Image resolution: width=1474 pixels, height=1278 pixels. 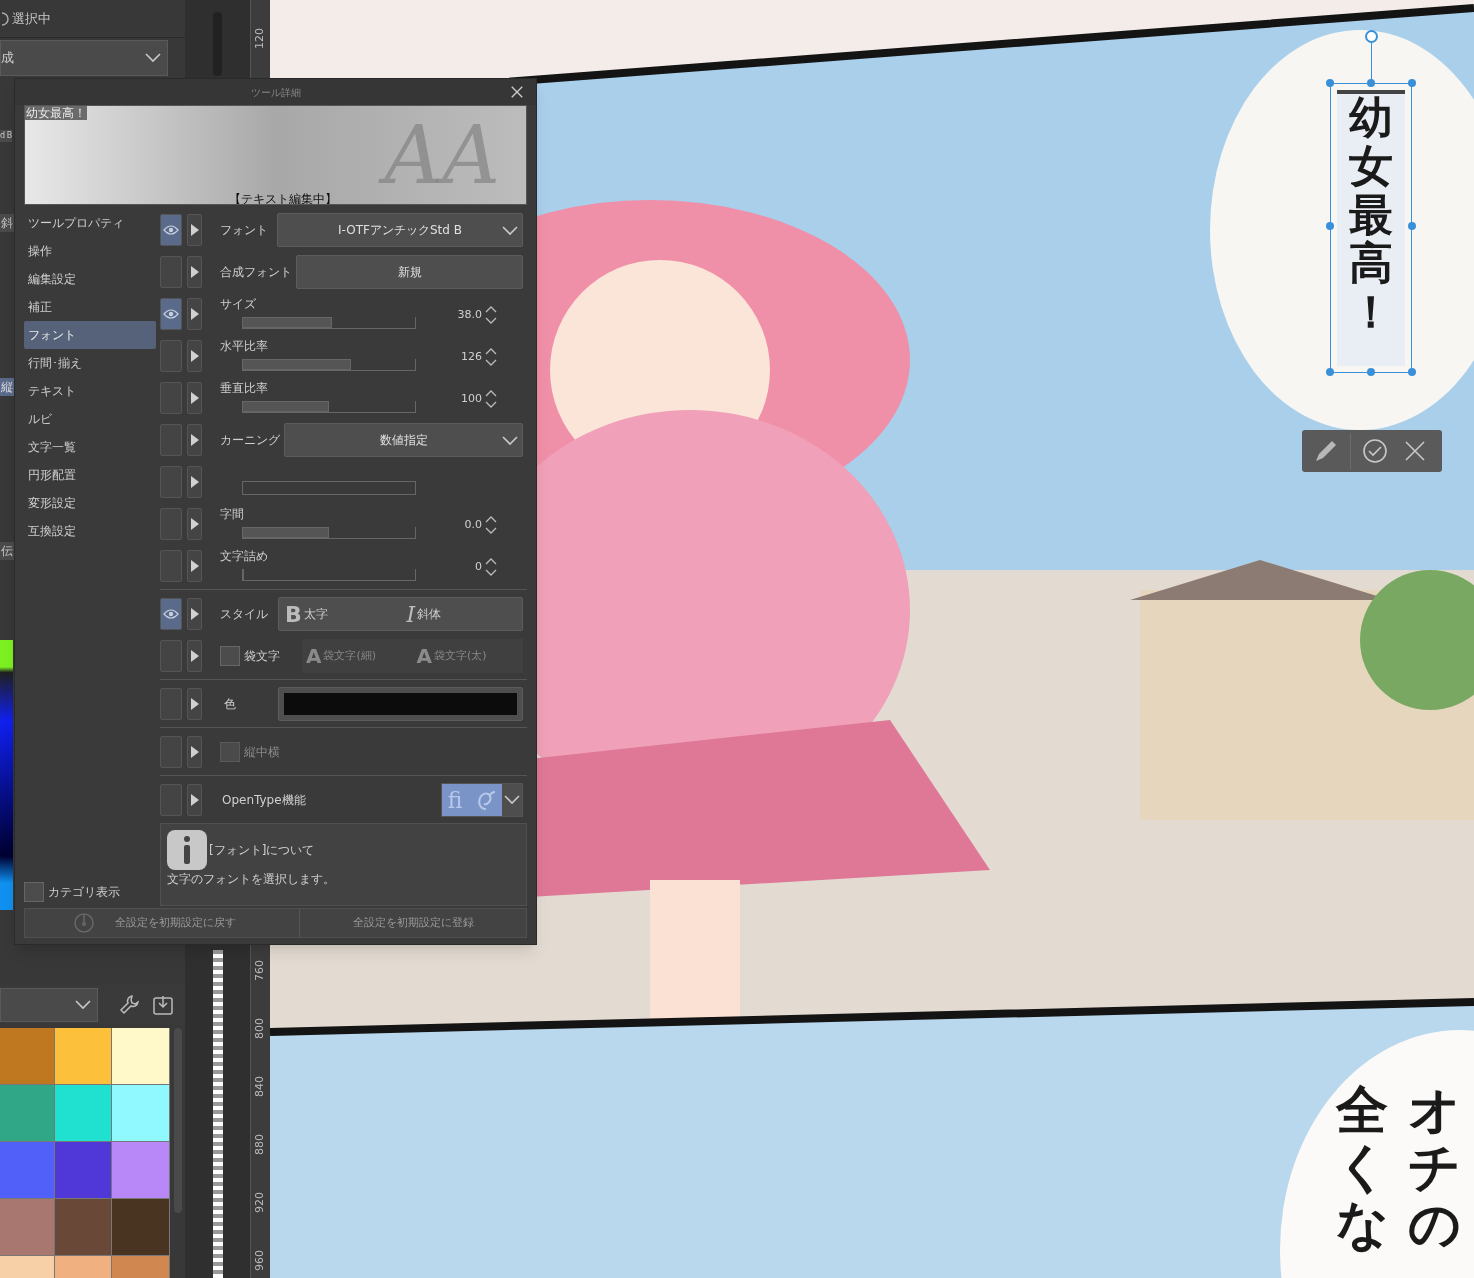 What do you see at coordinates (163, 1005) in the screenshot?
I see `import-icon` at bounding box center [163, 1005].